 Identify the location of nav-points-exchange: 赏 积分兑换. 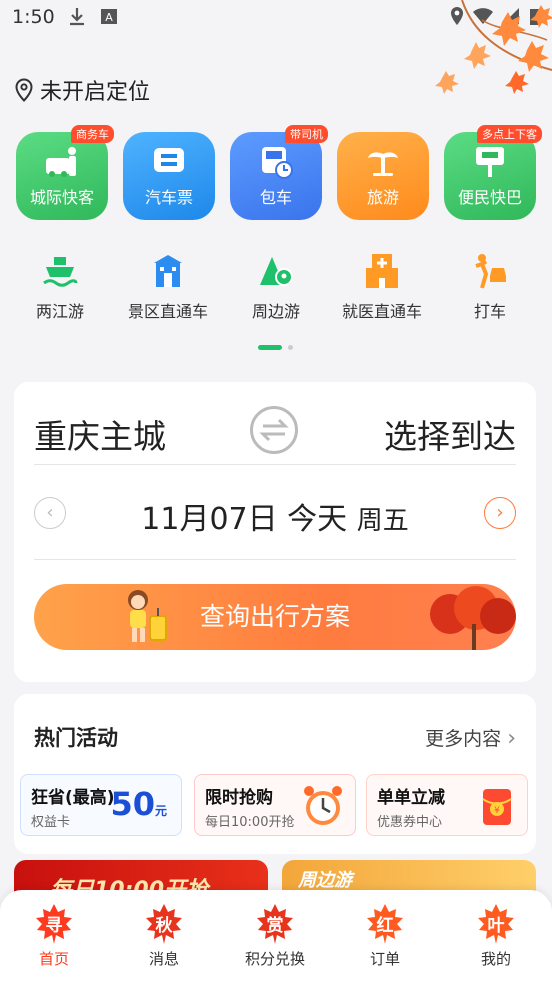
(275, 935).